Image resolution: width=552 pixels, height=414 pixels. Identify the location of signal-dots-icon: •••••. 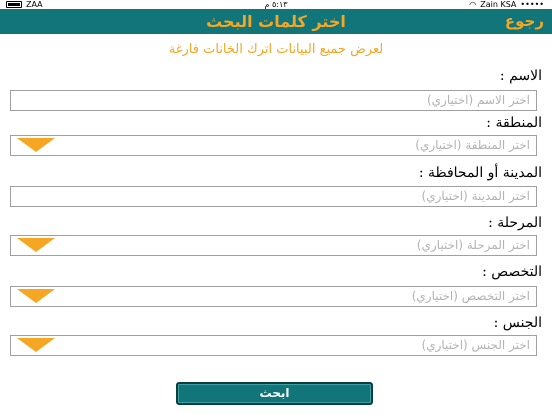
(532, 4).